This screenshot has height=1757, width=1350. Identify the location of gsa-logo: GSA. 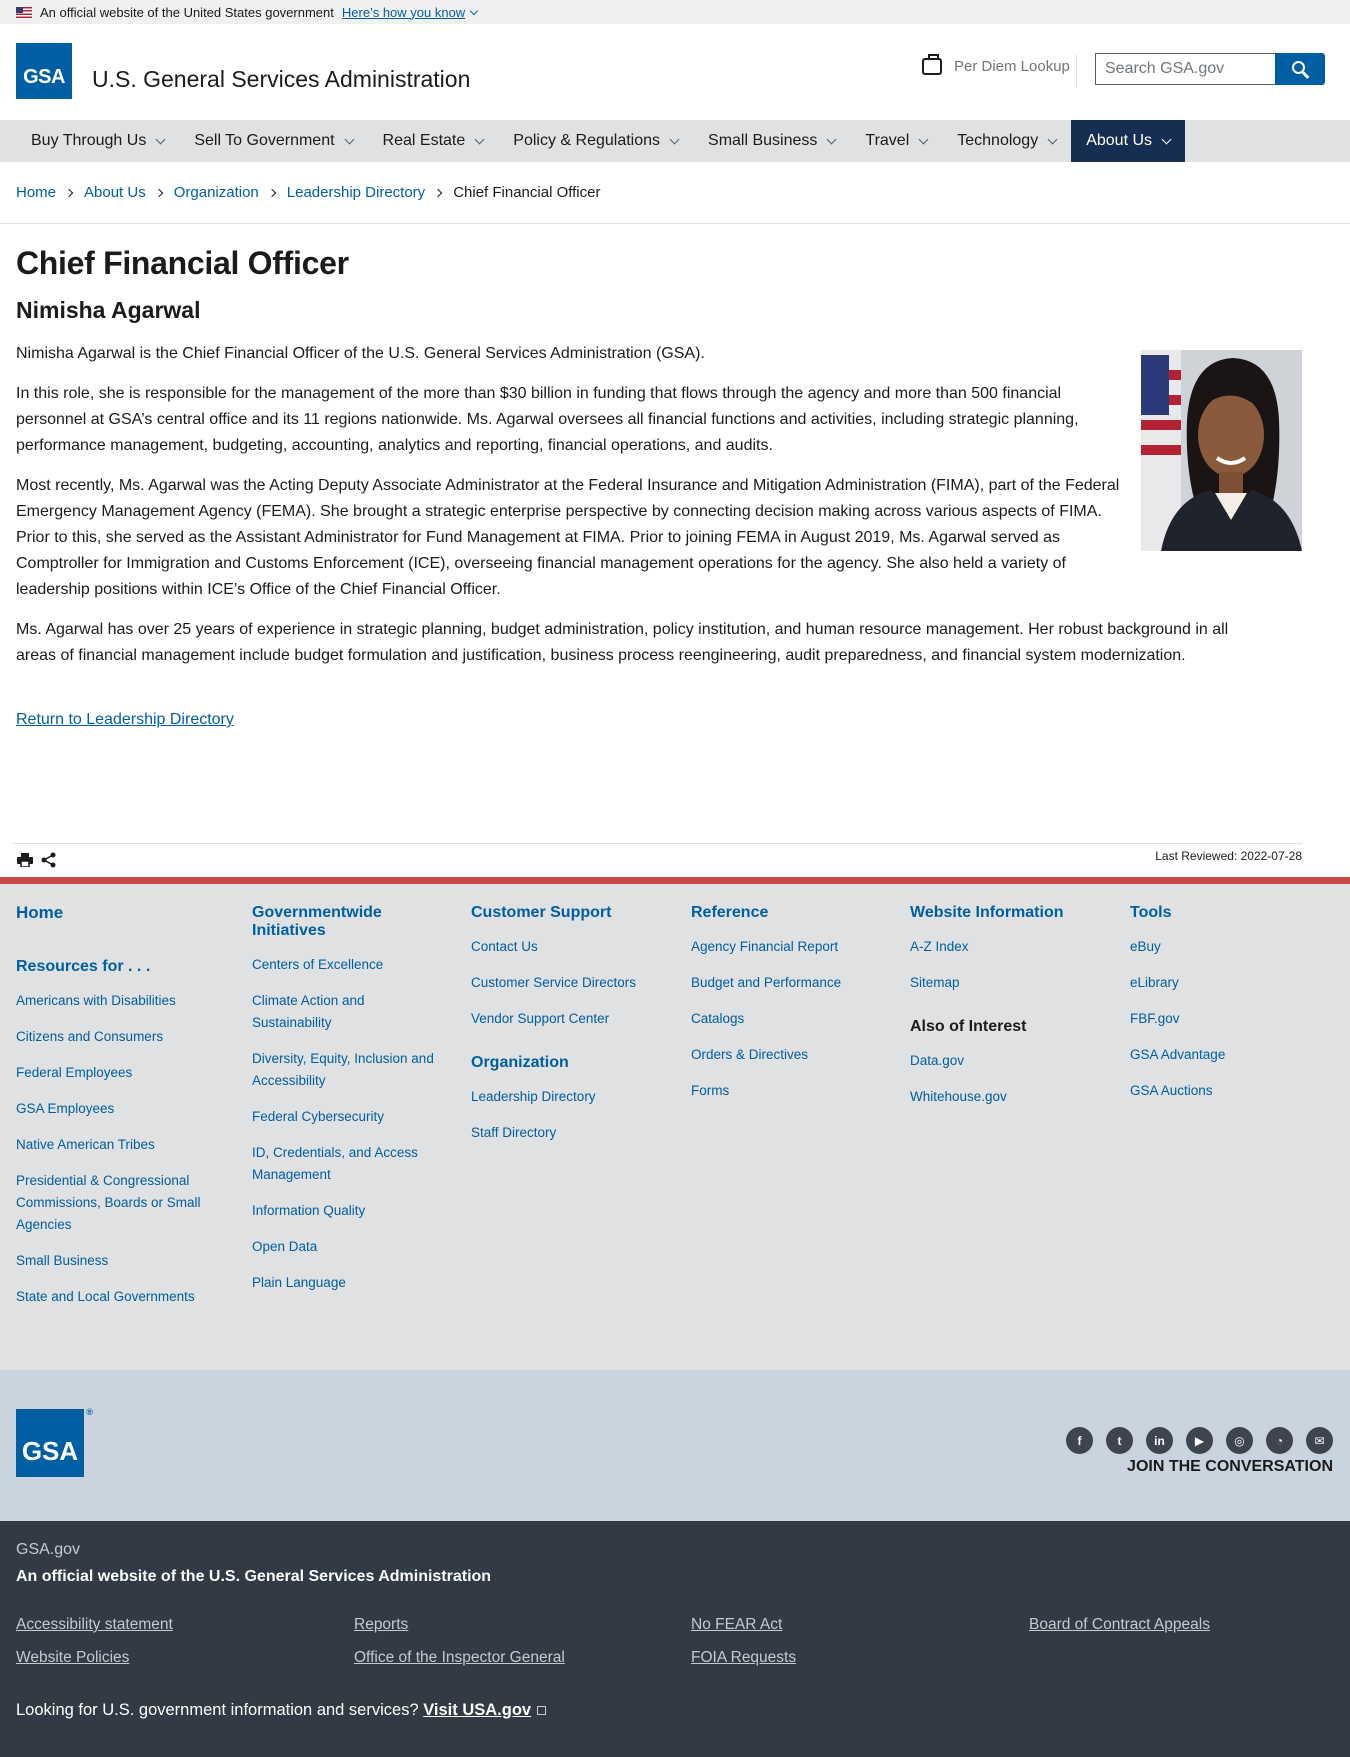
(44, 71).